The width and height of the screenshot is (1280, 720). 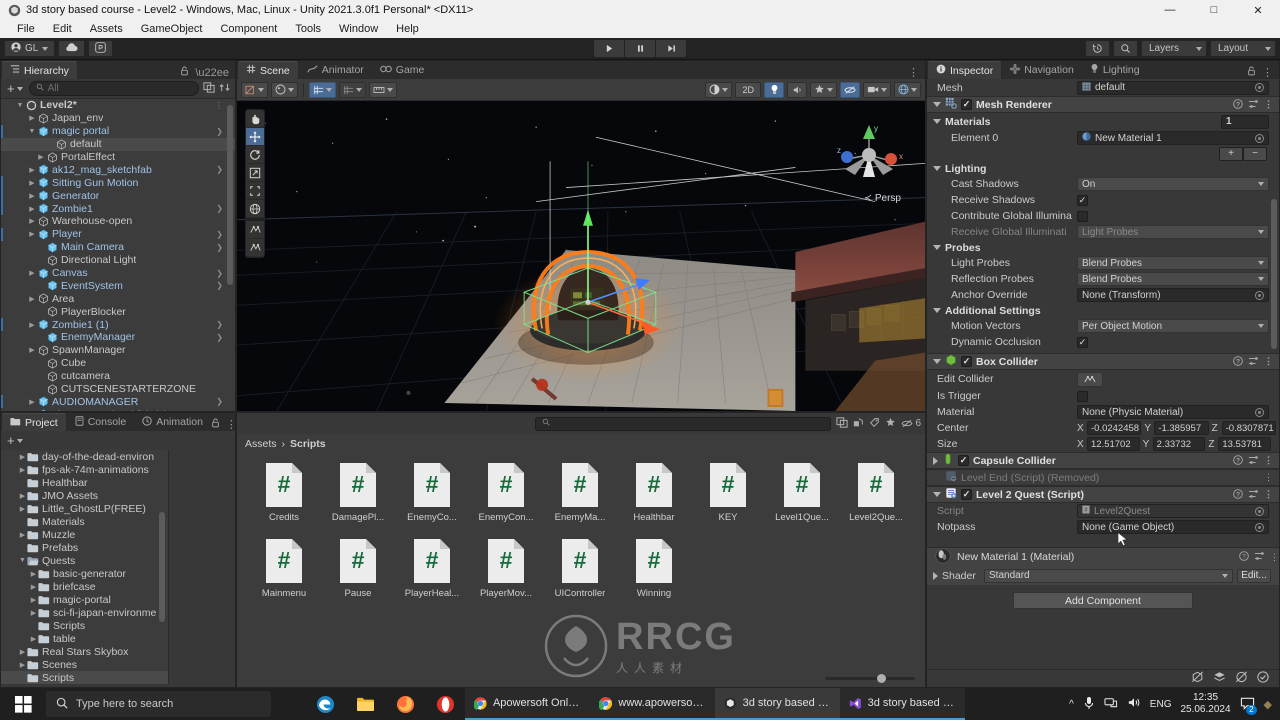 I want to click on hierarchy-item-eventsystem: EventSystem ❯, so click(x=118, y=285).